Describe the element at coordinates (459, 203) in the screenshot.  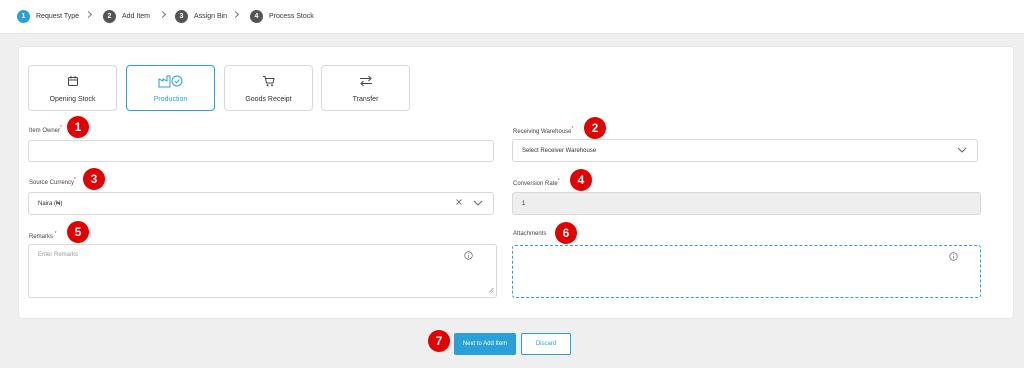
I see `clear-icon` at that location.